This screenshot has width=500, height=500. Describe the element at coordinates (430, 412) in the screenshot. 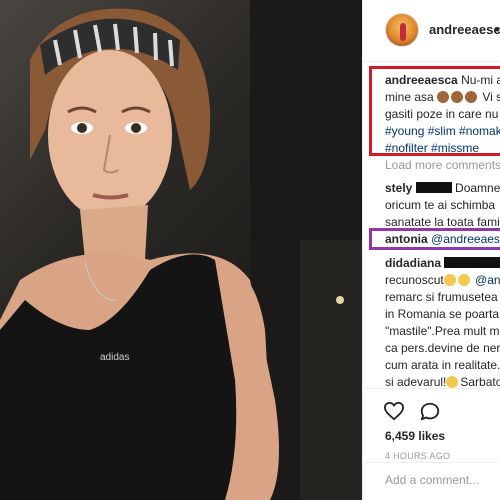

I see `comment-bubble-icon` at that location.